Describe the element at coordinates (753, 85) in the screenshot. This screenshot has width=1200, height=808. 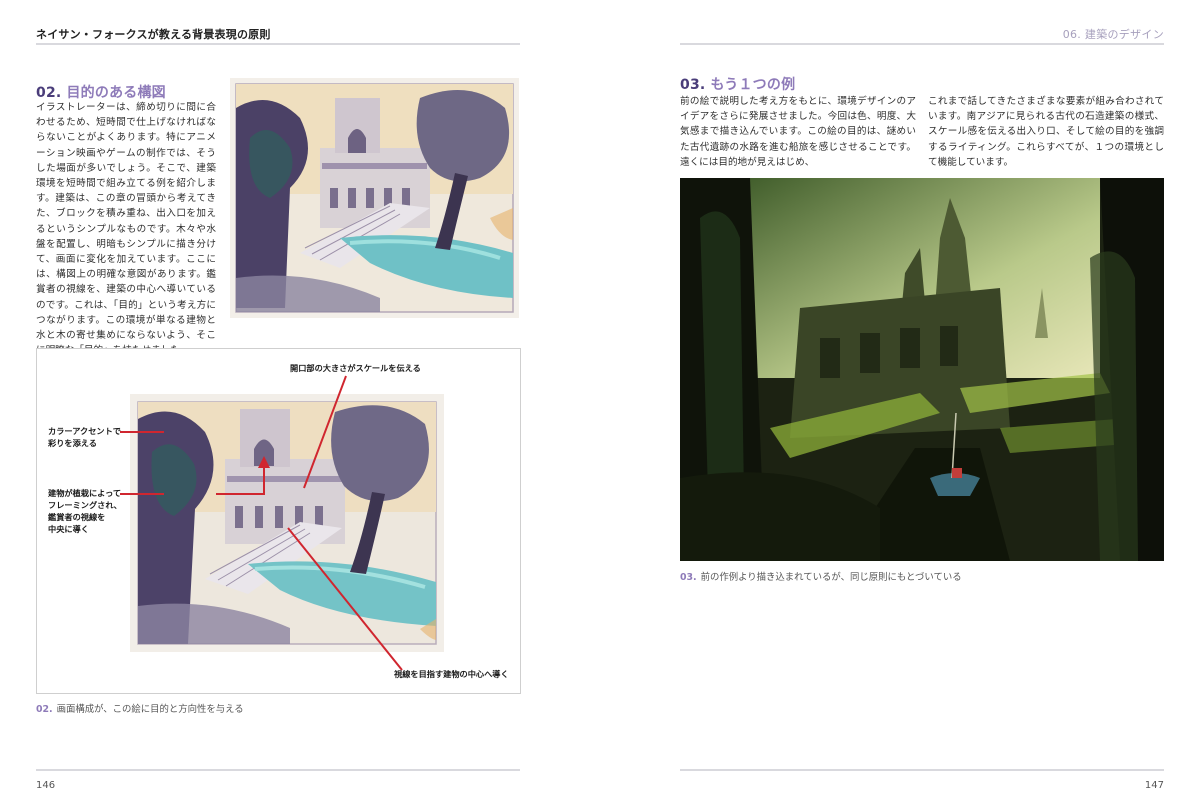
I see `section-03-title: もう１つの例` at that location.